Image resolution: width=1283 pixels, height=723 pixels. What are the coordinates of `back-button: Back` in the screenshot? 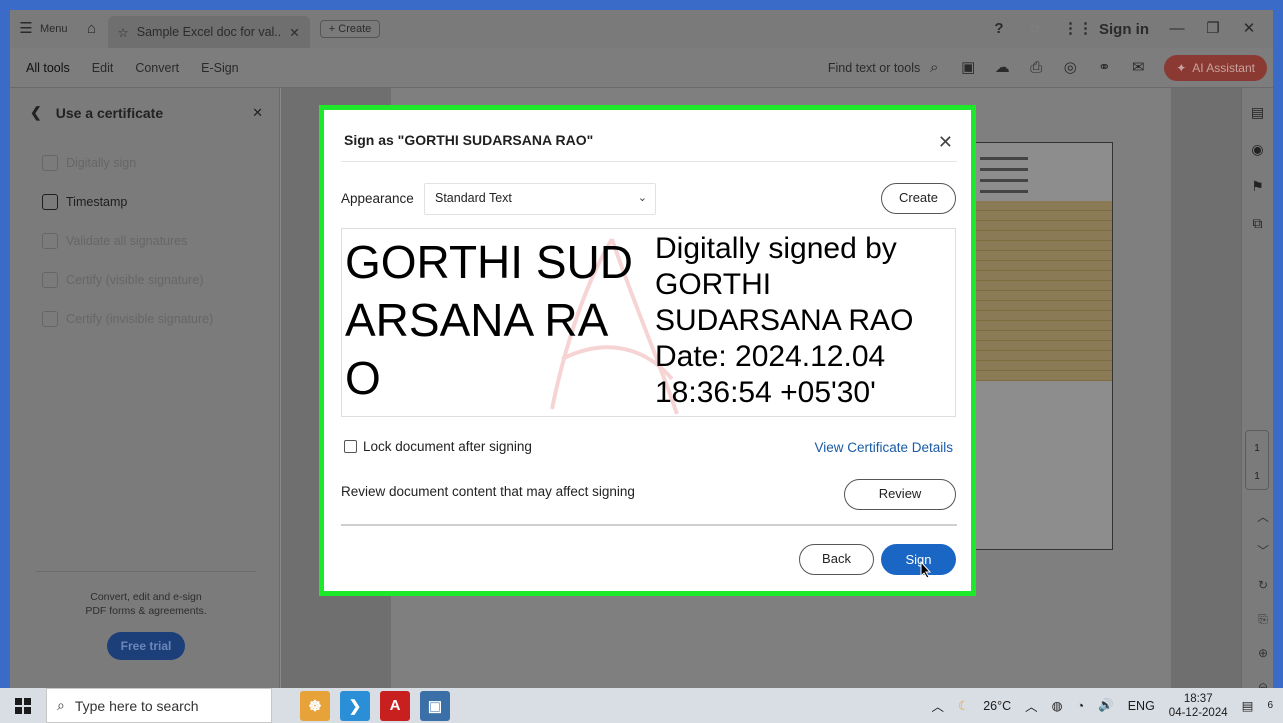 It's located at (836, 559).